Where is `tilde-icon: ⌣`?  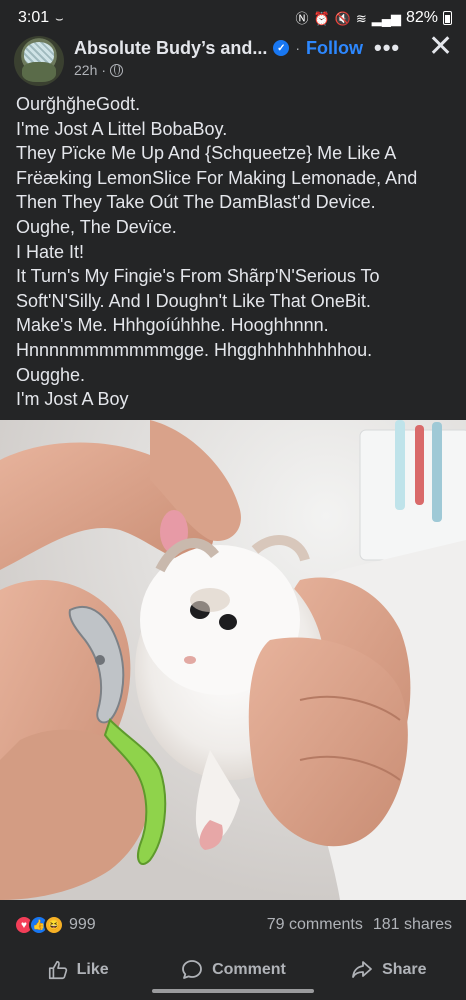 tilde-icon: ⌣ is located at coordinates (59, 18).